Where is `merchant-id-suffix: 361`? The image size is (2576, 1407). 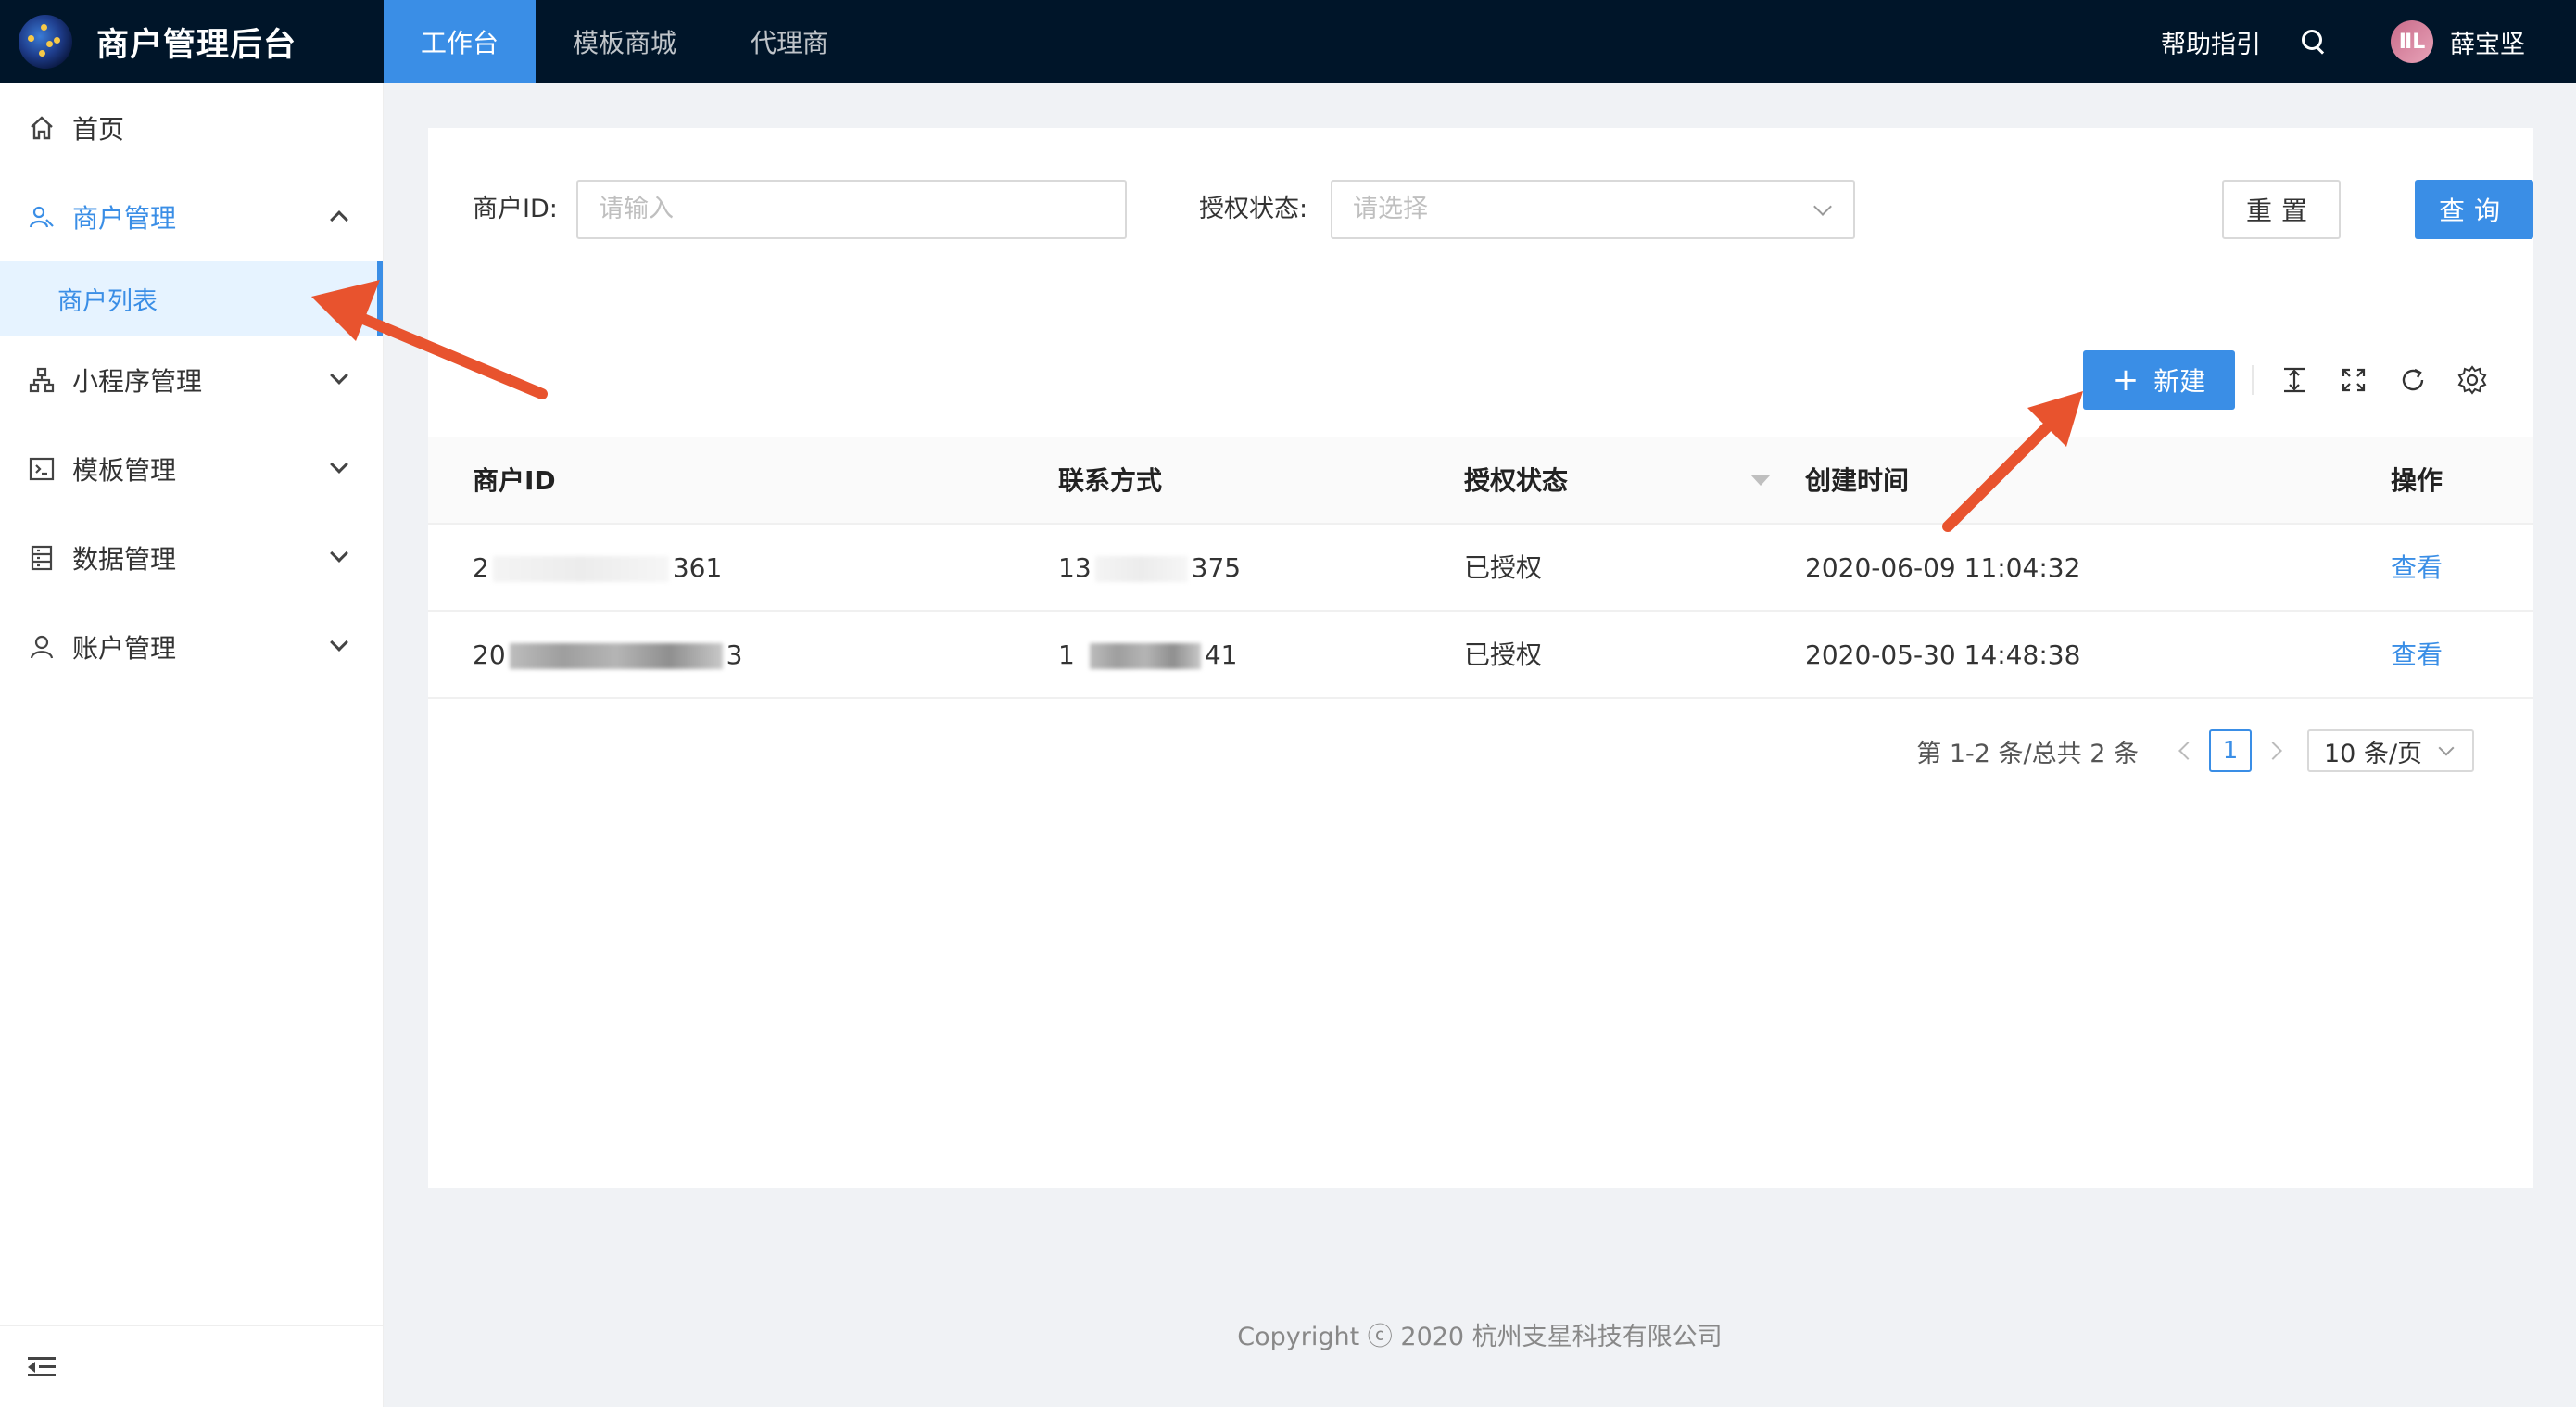 merchant-id-suffix: 361 is located at coordinates (697, 567).